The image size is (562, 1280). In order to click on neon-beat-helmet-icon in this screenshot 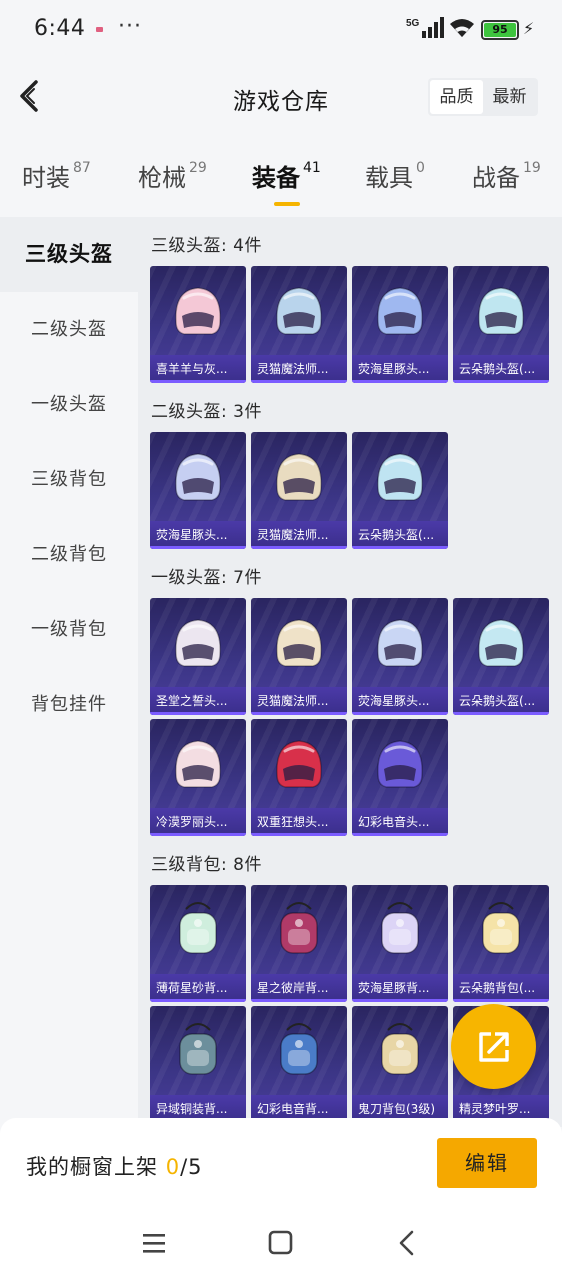, I will do `click(400, 764)`.